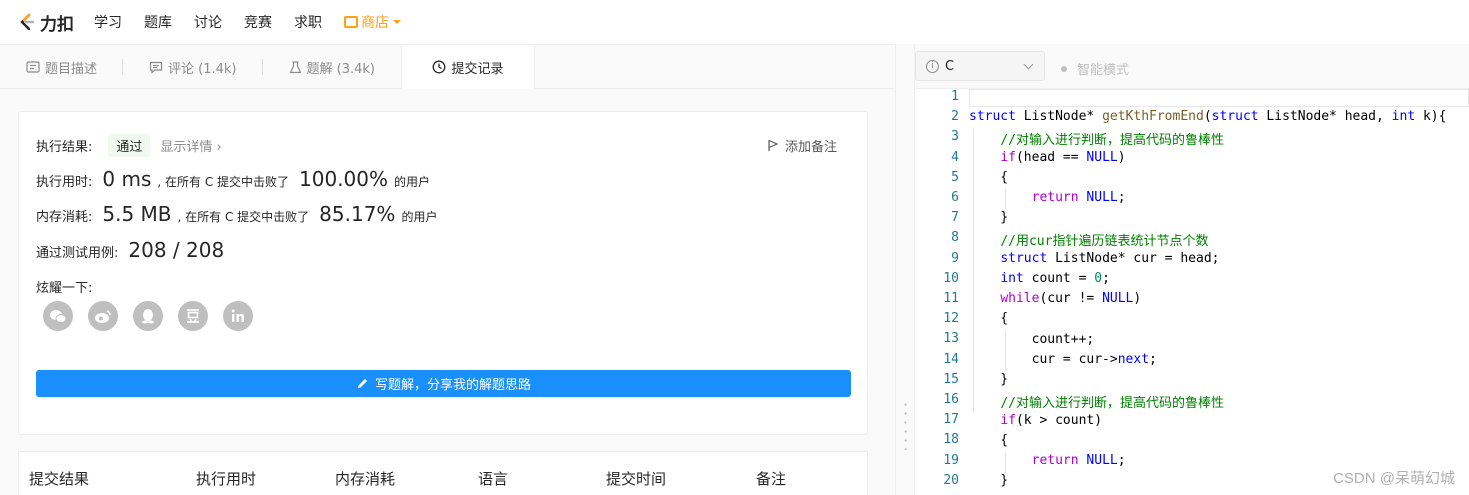 This screenshot has height=495, width=1469. Describe the element at coordinates (1104, 241) in the screenshot. I see `code-line-8: //用cur指针遍历链表统计节点个数` at that location.